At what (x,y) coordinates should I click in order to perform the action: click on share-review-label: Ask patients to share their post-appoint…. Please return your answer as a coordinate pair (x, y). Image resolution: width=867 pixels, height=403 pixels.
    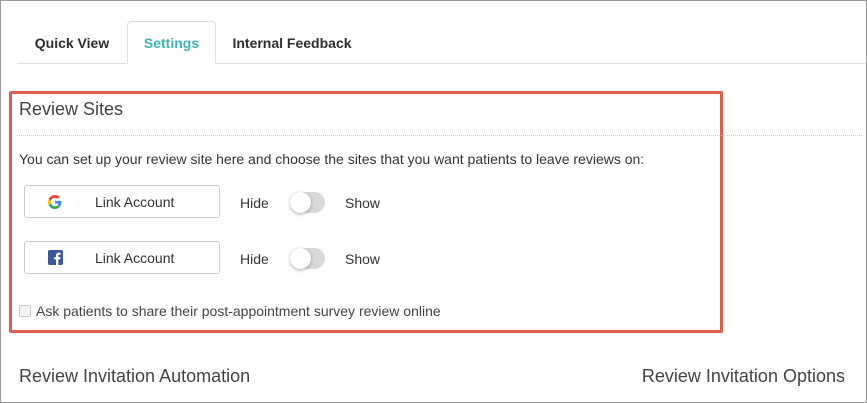
    Looking at the image, I should click on (238, 311).